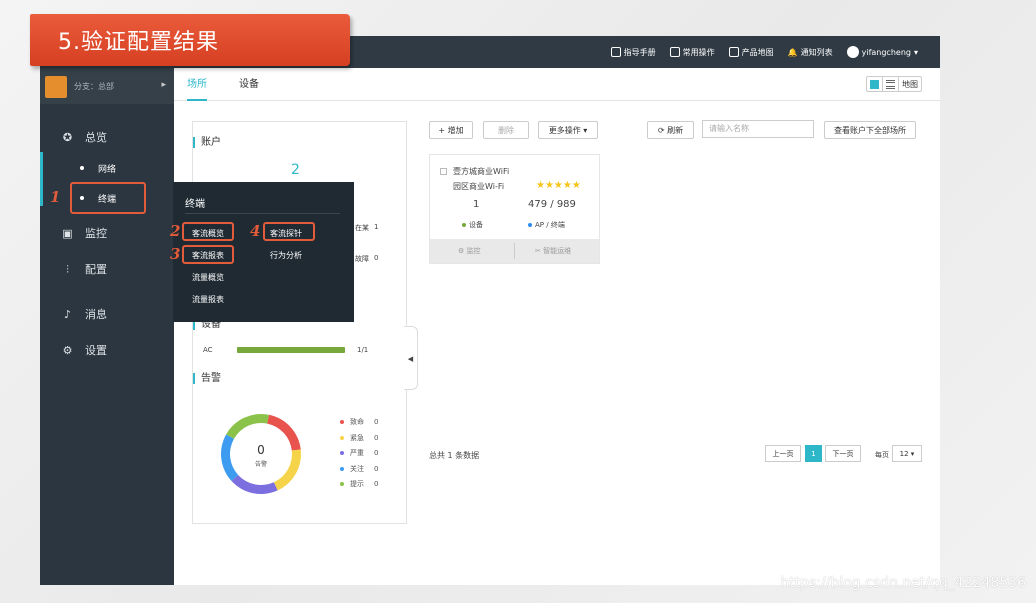 This screenshot has width=1036, height=603. I want to click on alarm-title: 告警, so click(207, 378).